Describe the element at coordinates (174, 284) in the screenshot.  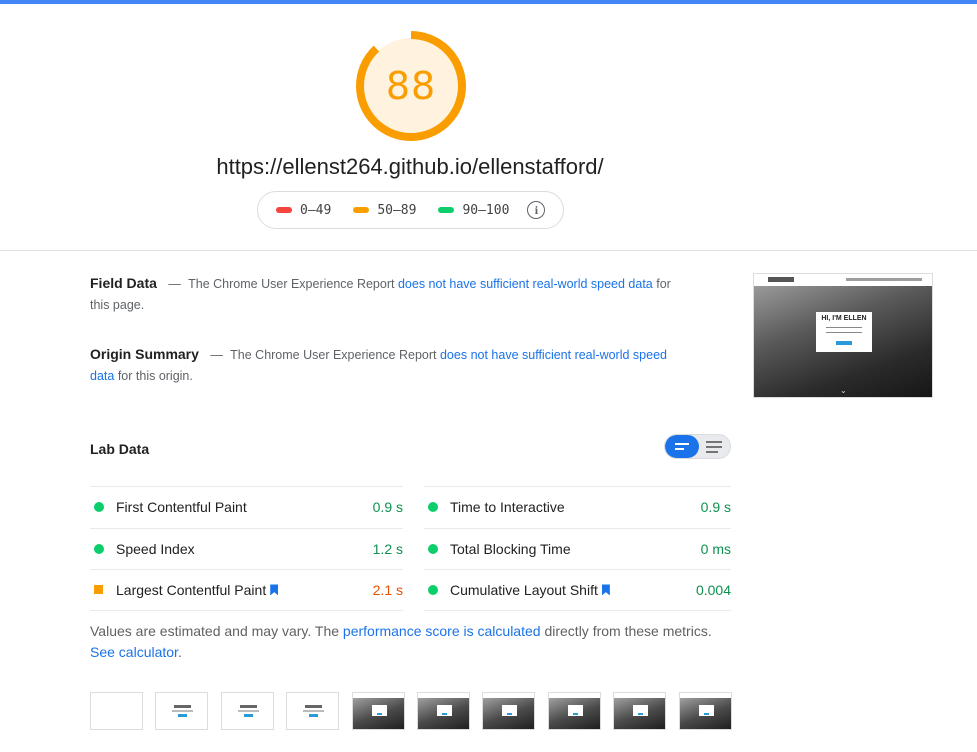
I see `field-data-dash: —` at that location.